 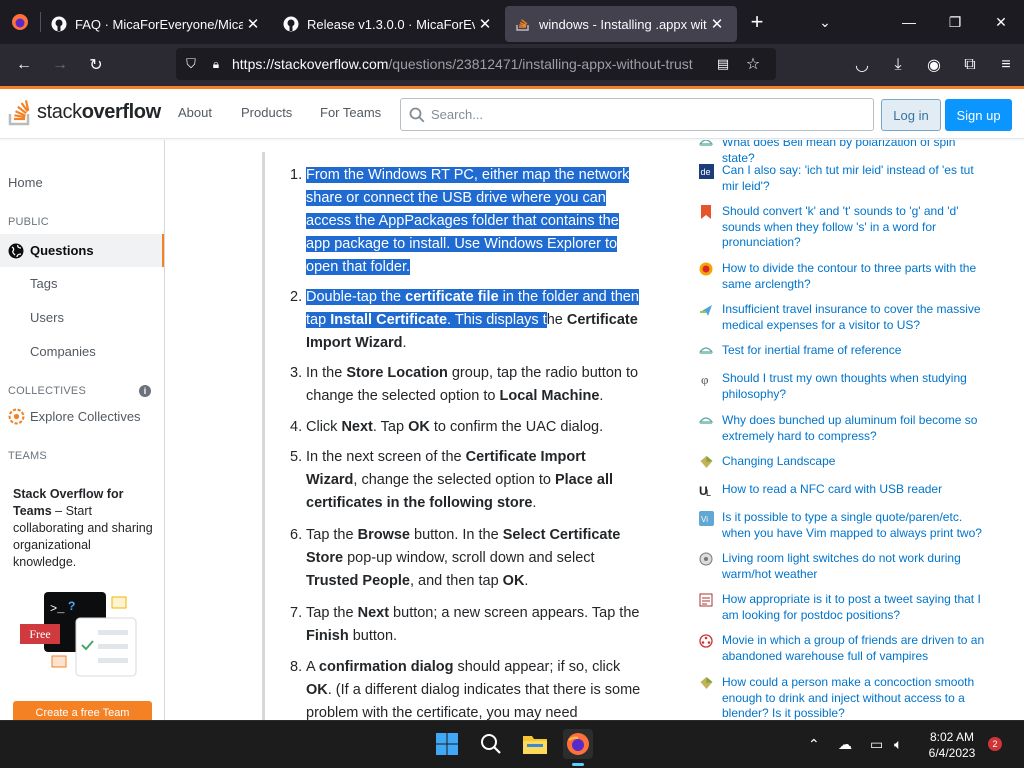 What do you see at coordinates (995, 744) in the screenshot?
I see `notification-badge: 2` at bounding box center [995, 744].